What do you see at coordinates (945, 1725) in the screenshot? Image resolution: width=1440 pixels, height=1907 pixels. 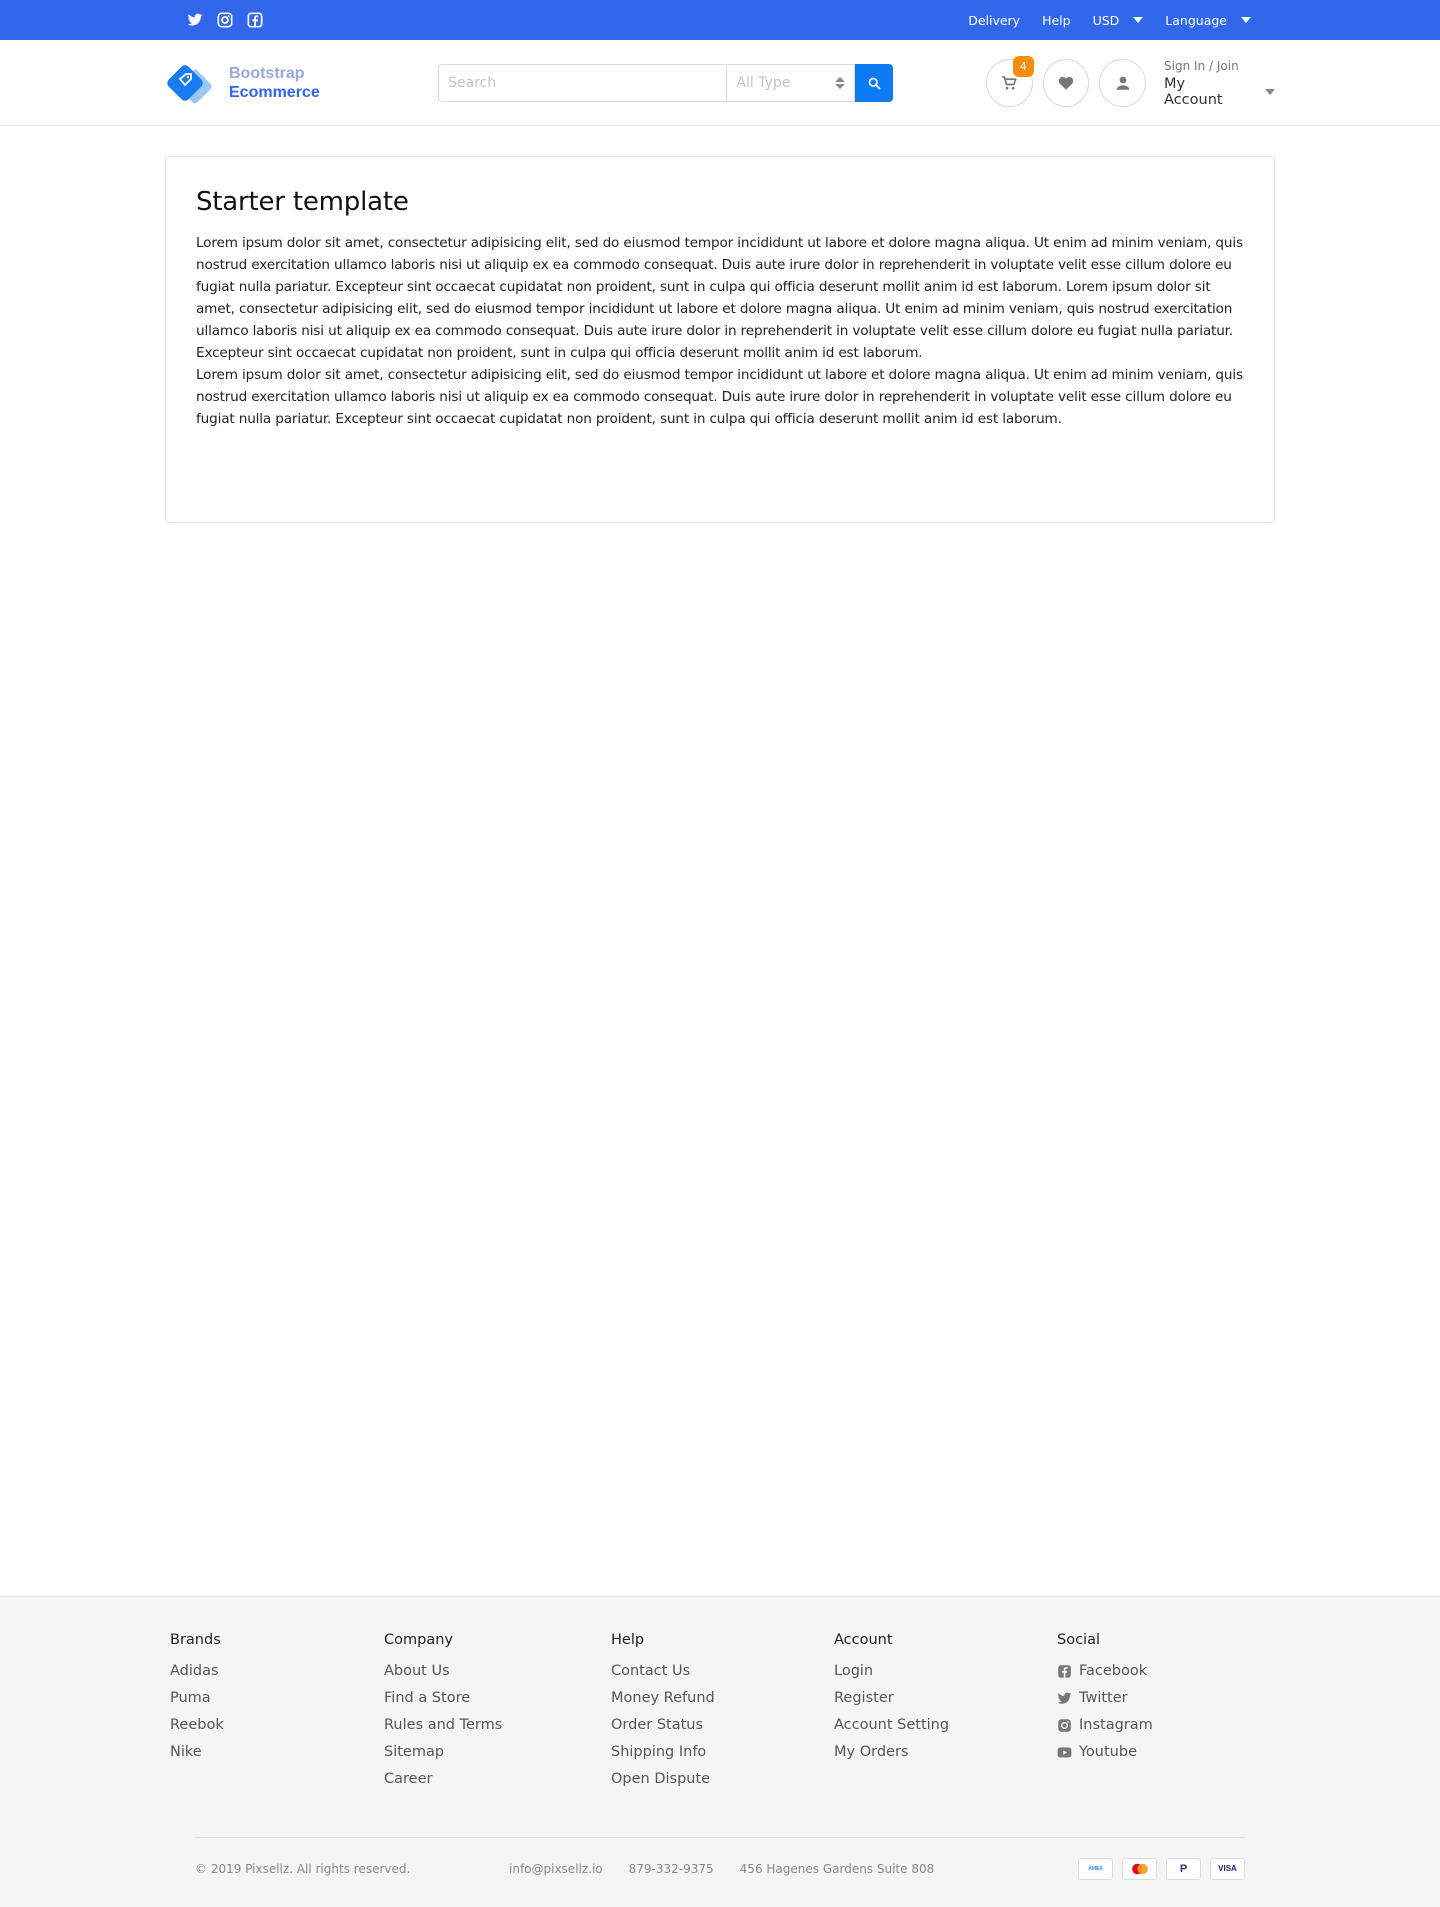 I see `footer-link: Account Setting` at bounding box center [945, 1725].